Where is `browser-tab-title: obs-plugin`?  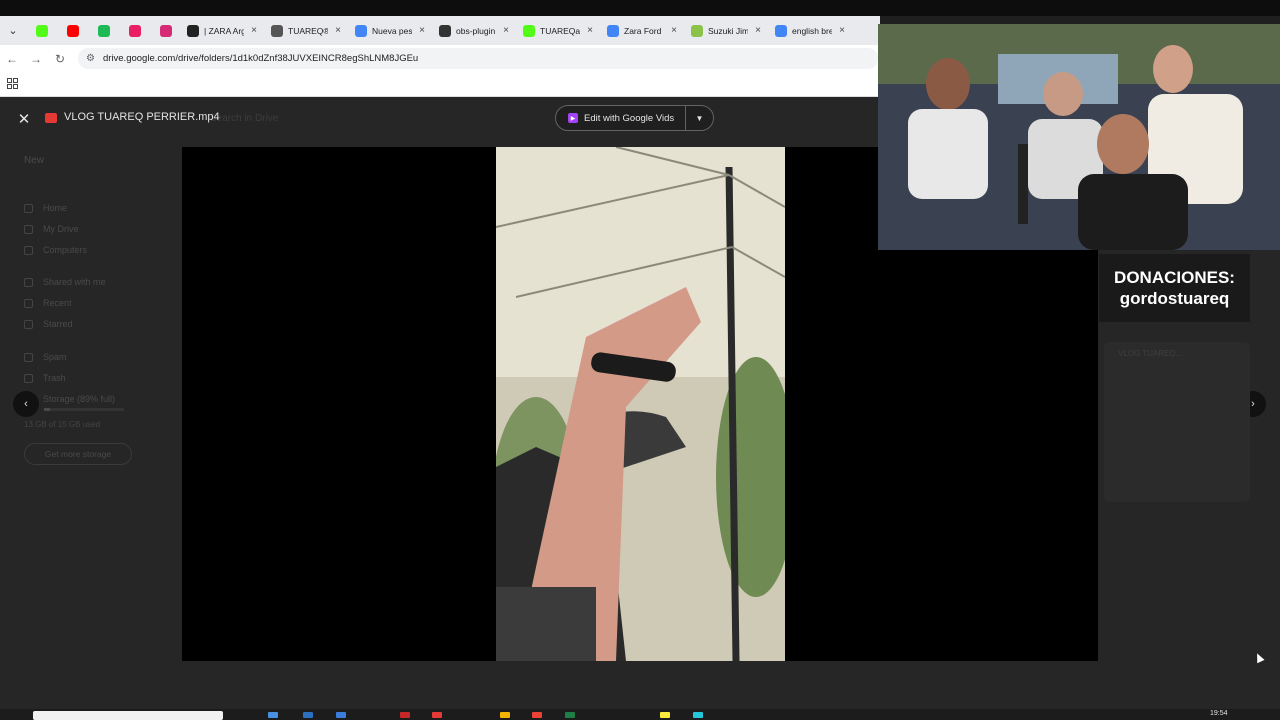 browser-tab-title: obs-plugin is located at coordinates (476, 30).